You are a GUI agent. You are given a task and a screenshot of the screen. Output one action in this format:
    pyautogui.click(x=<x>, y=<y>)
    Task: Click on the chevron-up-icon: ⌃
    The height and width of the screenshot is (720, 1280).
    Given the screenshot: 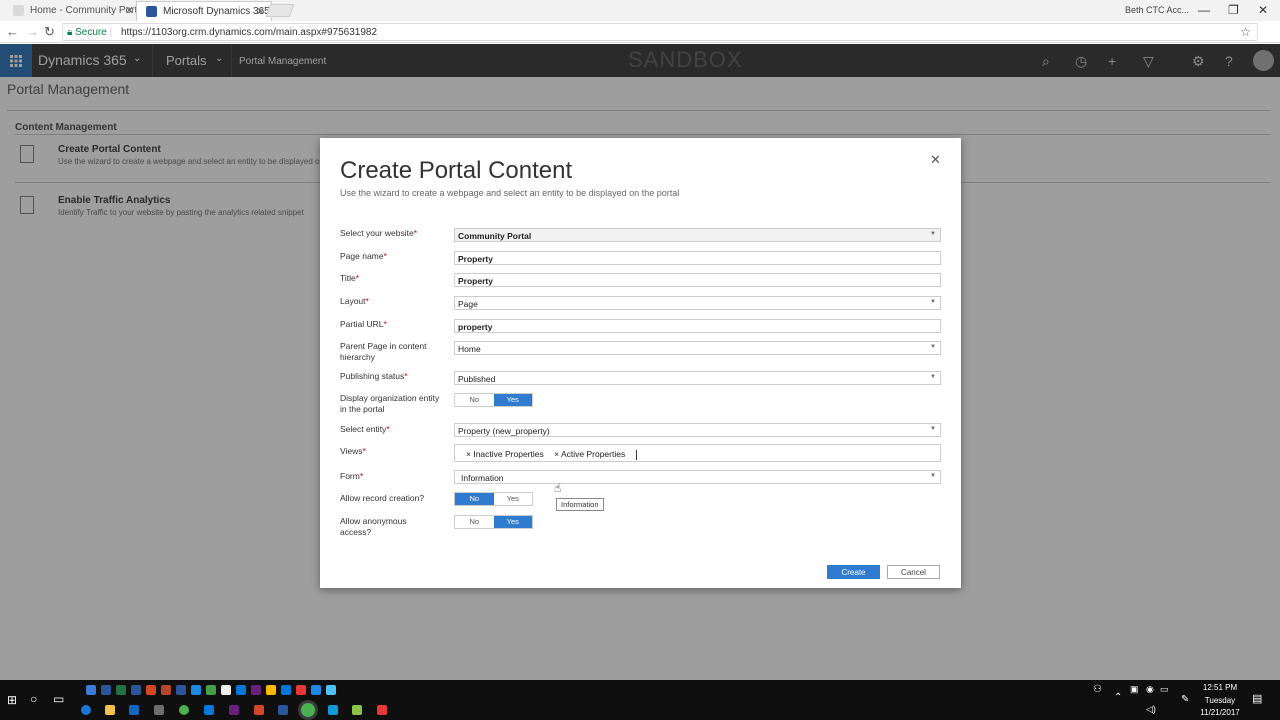 What is the action you would take?
    pyautogui.click(x=1118, y=697)
    